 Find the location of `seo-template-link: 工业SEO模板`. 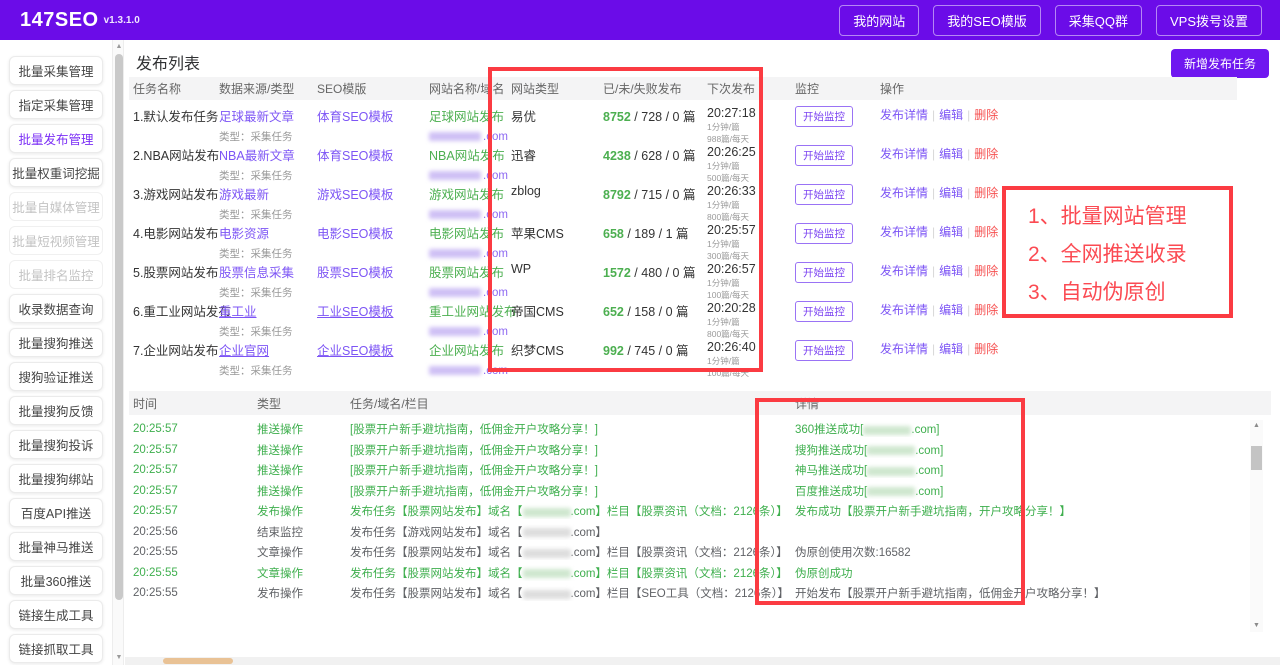

seo-template-link: 工业SEO模板 is located at coordinates (355, 312).